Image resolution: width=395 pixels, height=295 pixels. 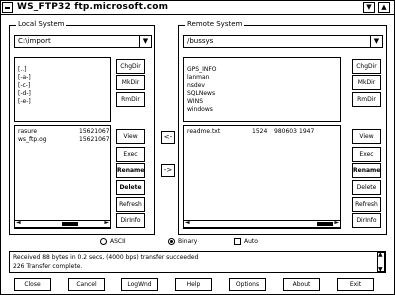 I want to click on status-line: 226 Transfer complete., so click(x=48, y=266).